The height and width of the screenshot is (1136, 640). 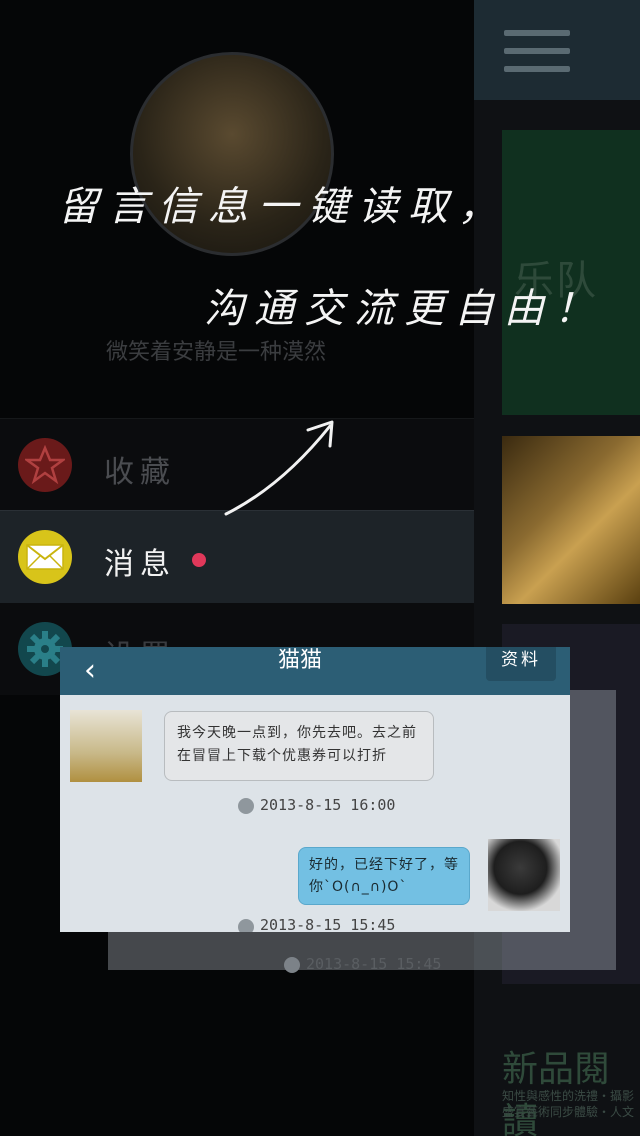 What do you see at coordinates (106, 746) in the screenshot?
I see `contact-avatar` at bounding box center [106, 746].